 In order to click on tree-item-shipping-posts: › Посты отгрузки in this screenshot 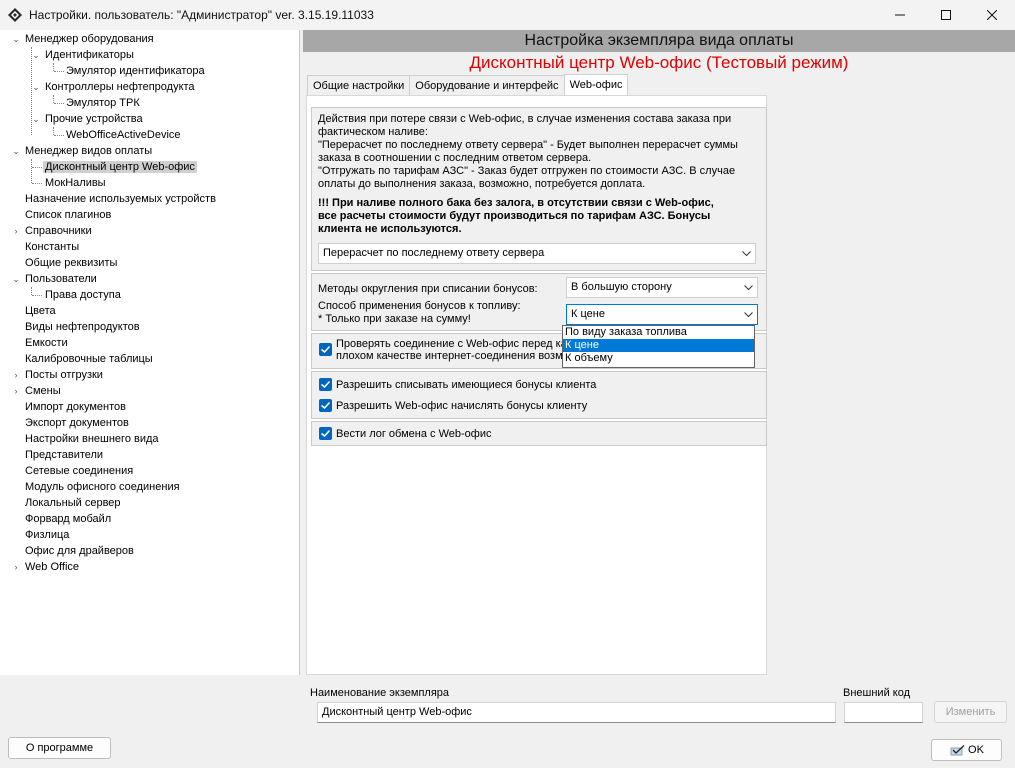, I will do `click(59, 375)`.